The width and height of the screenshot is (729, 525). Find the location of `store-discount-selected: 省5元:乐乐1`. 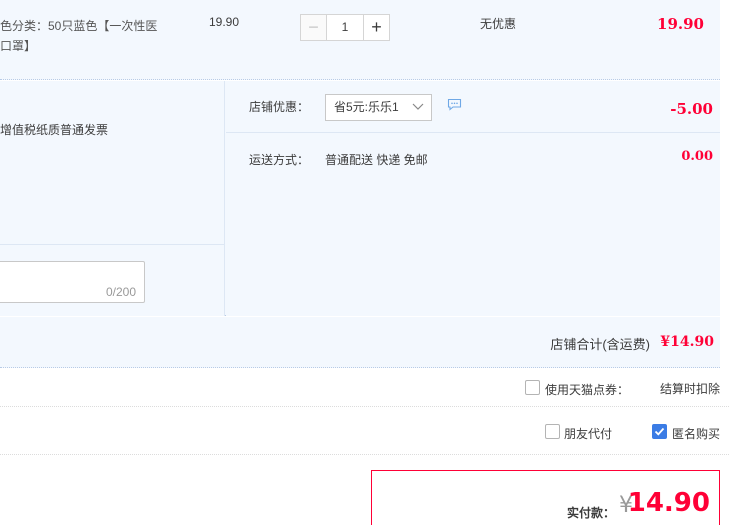

store-discount-selected: 省5元:乐乐1 is located at coordinates (366, 107).